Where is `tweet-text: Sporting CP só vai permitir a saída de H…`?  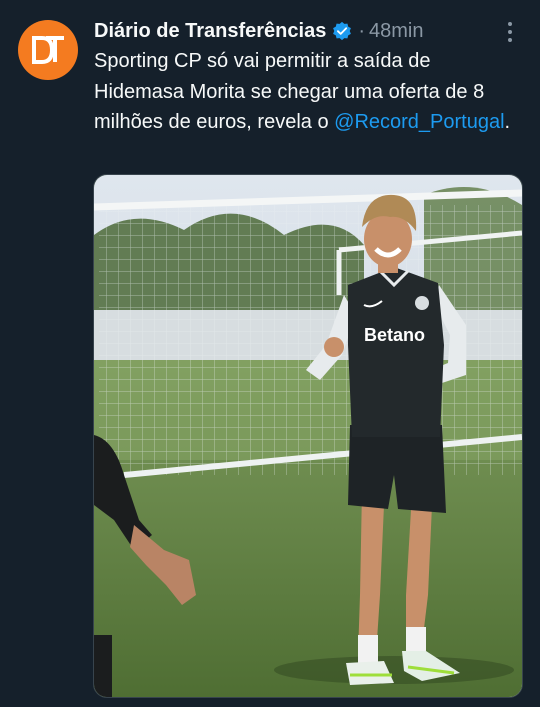
tweet-text: Sporting CP só vai permitir a saída de H… is located at coordinates (304, 92).